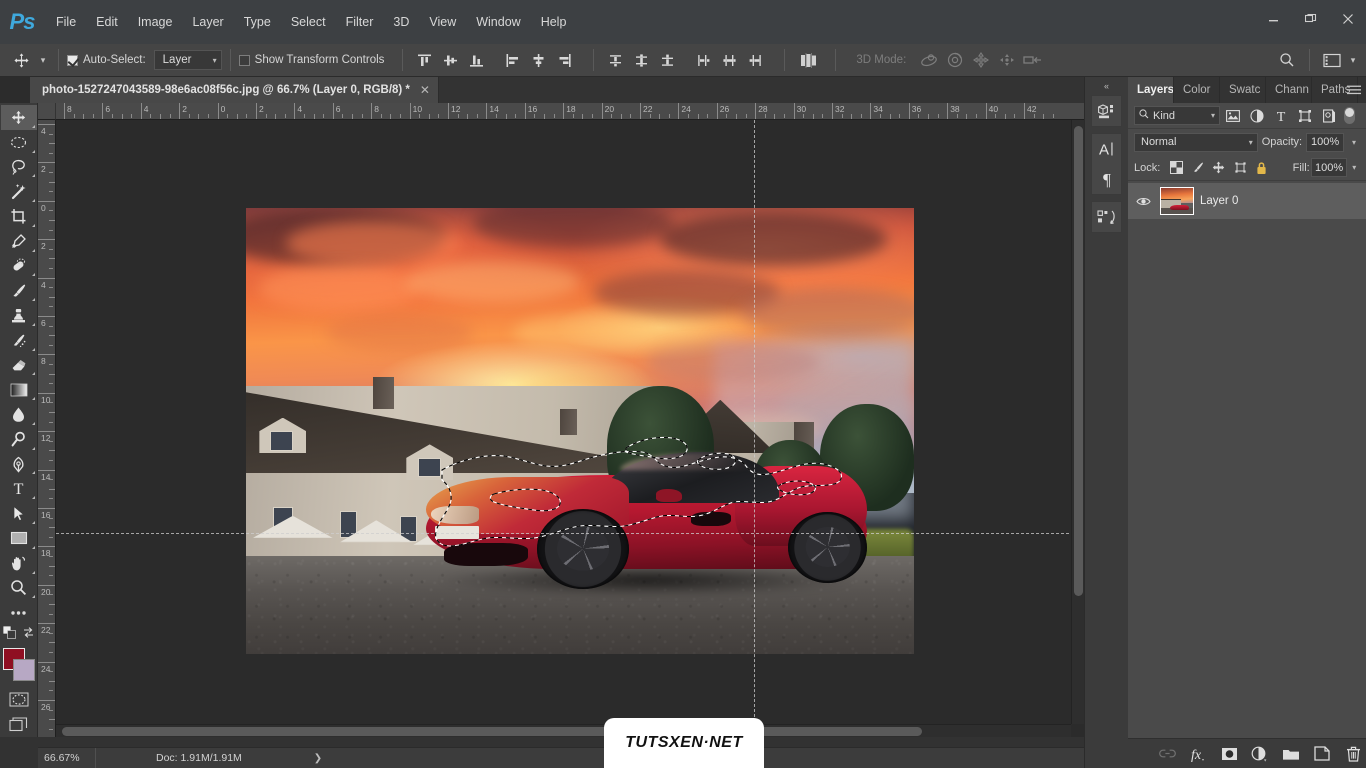  I want to click on swap-colors-icon, so click(28, 635).